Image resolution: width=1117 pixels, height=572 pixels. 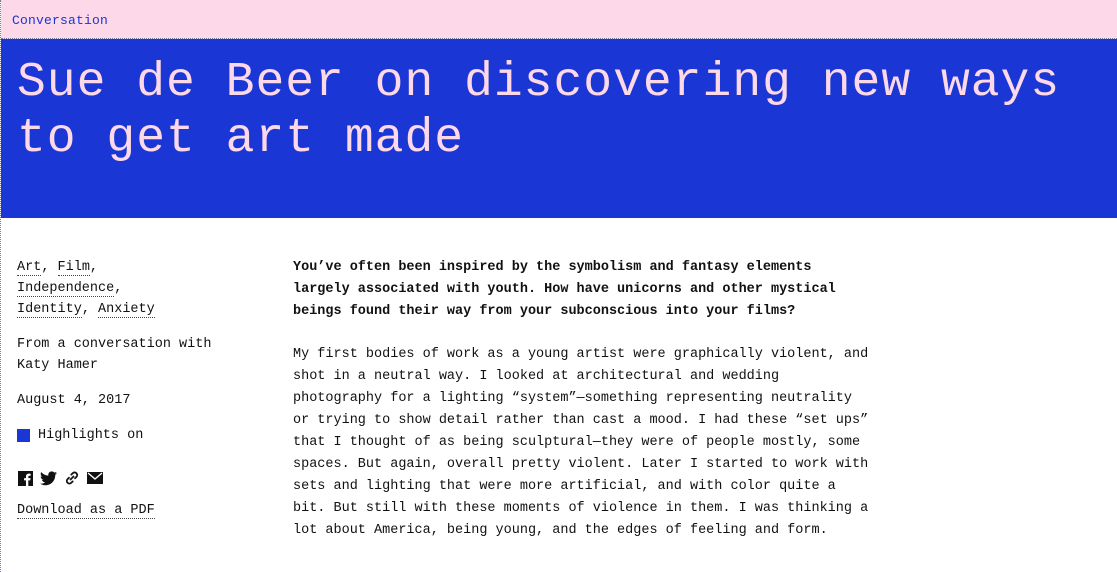 I want to click on tag-independence: Independence, so click(x=66, y=289).